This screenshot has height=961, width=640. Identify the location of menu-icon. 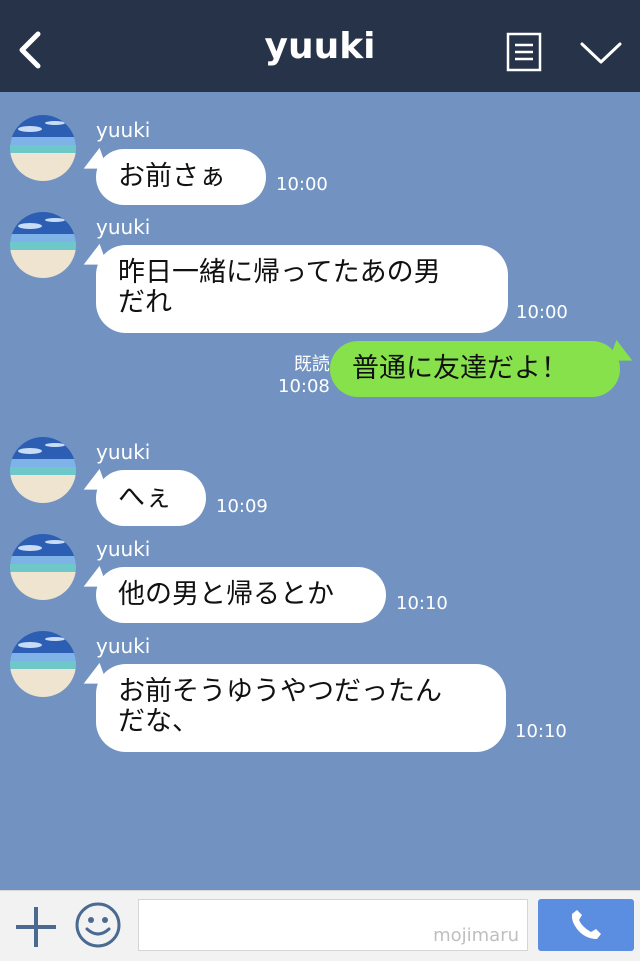
(524, 52).